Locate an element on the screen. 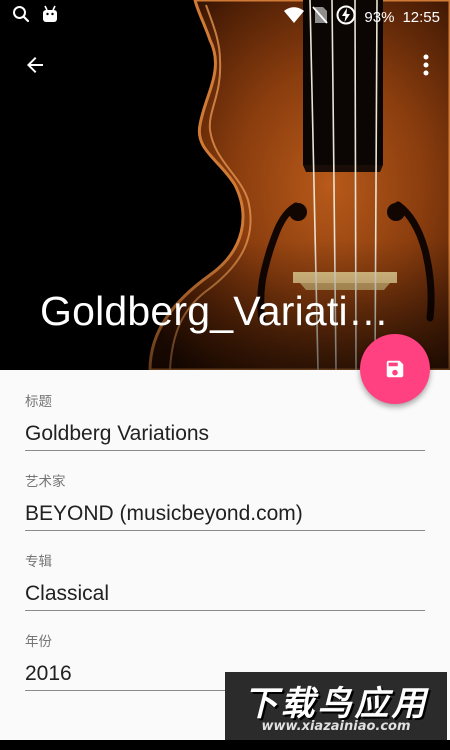  status-bar: 93% 12:55 is located at coordinates (225, 15).